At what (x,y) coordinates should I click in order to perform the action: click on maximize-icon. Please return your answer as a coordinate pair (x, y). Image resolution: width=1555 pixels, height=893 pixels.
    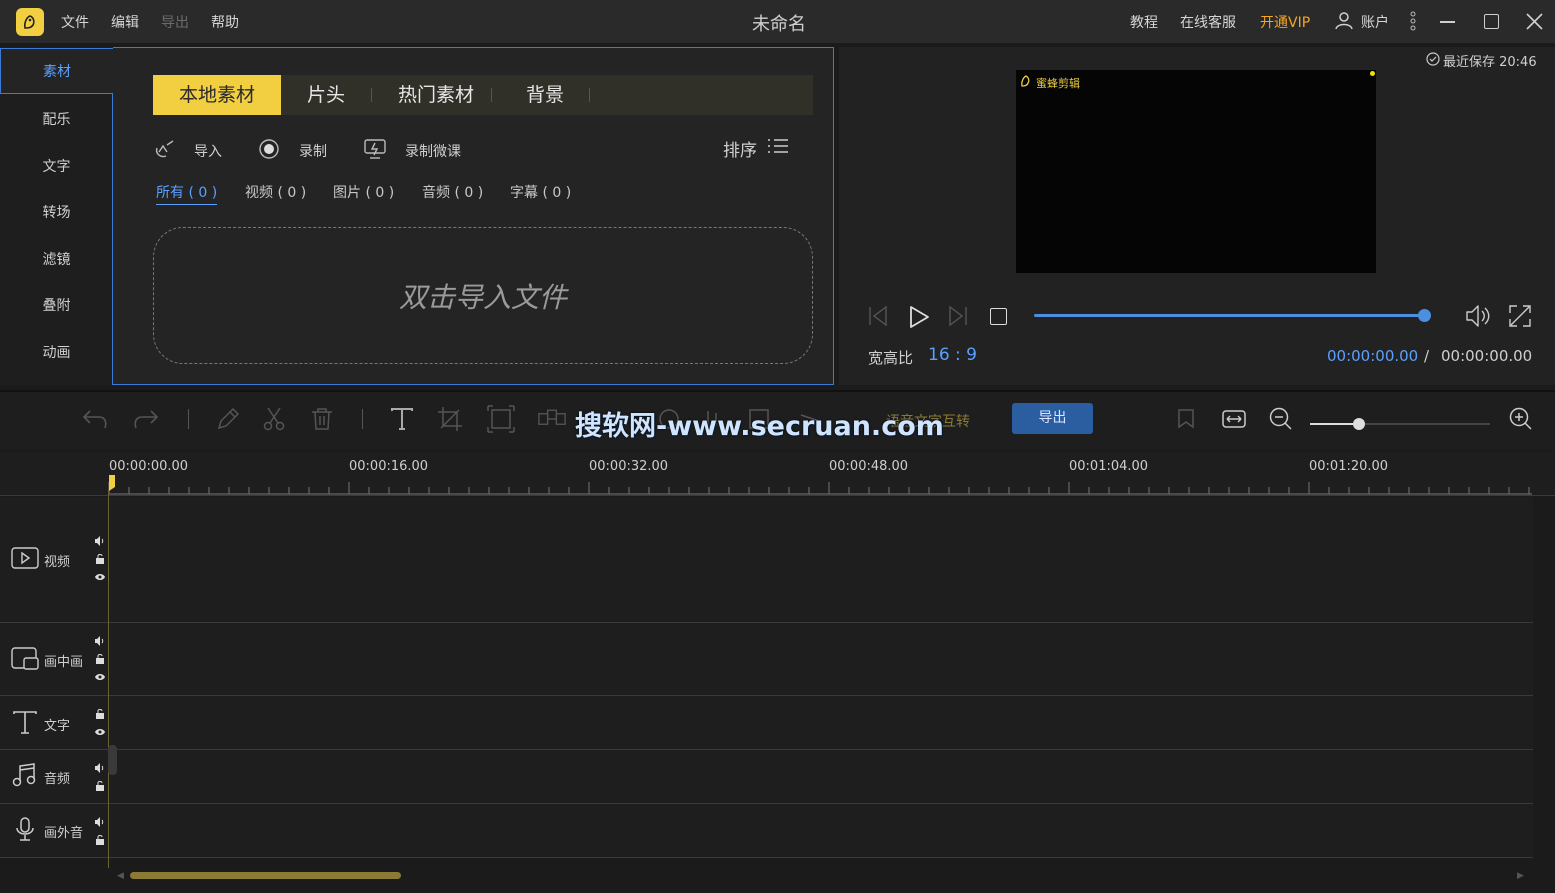
    Looking at the image, I should click on (1491, 21).